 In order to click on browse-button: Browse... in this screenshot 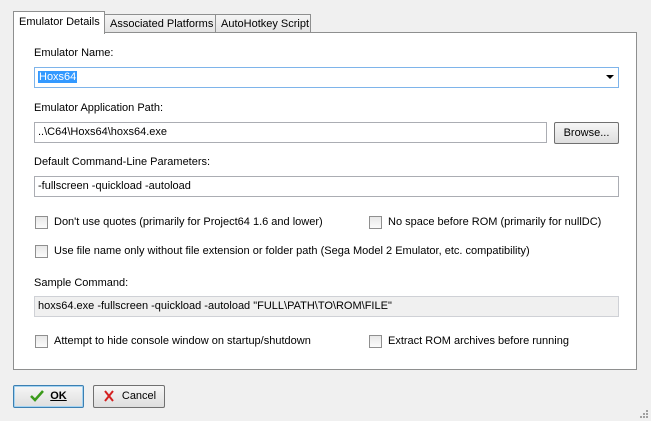, I will do `click(586, 133)`.